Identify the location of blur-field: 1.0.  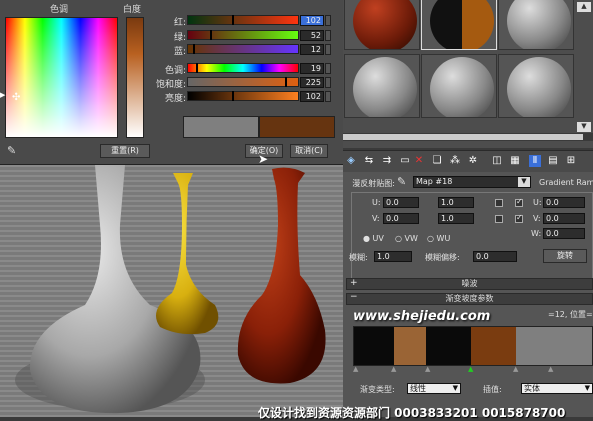
(393, 256).